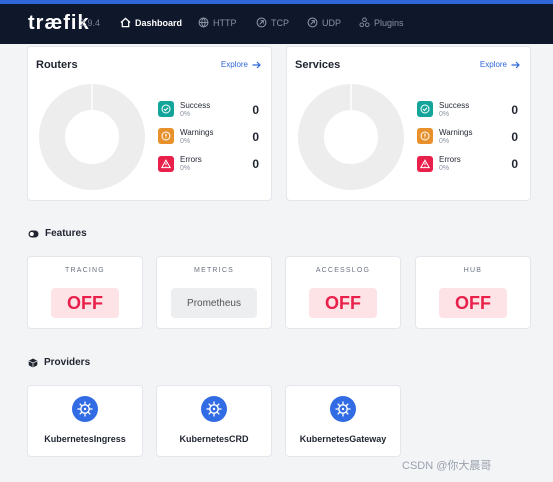  What do you see at coordinates (261, 22) in the screenshot?
I see `tcp-icon` at bounding box center [261, 22].